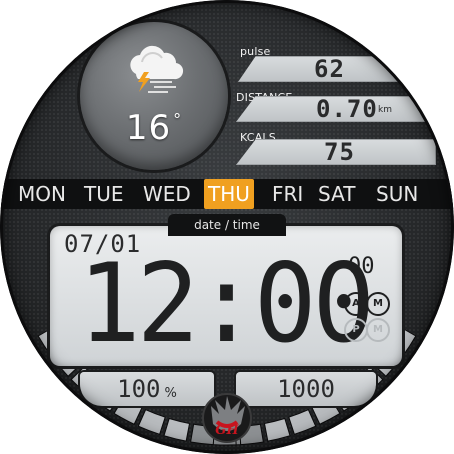 This screenshot has width=454, height=454. I want to click on date-time-tab: date / time, so click(227, 225).